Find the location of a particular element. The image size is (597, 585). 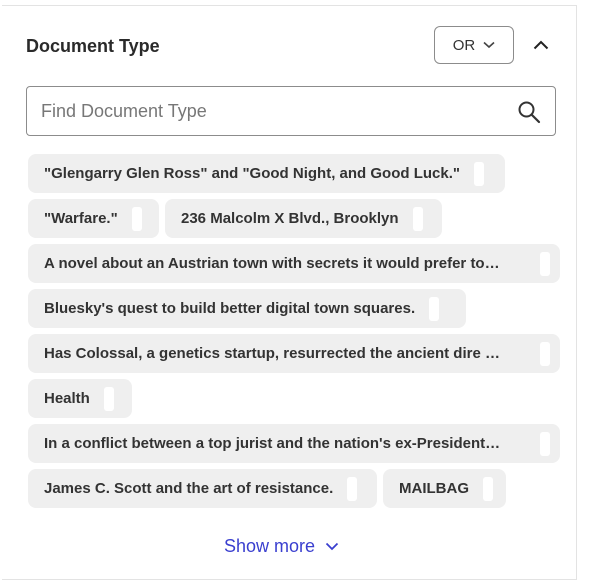

chip-label: 236 Malcolm X Blvd., Brooklyn is located at coordinates (290, 218).